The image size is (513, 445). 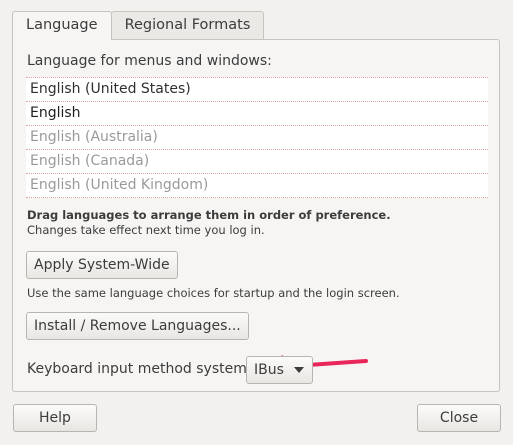 I want to click on keyboard-input-method-select: IBus, so click(x=279, y=370).